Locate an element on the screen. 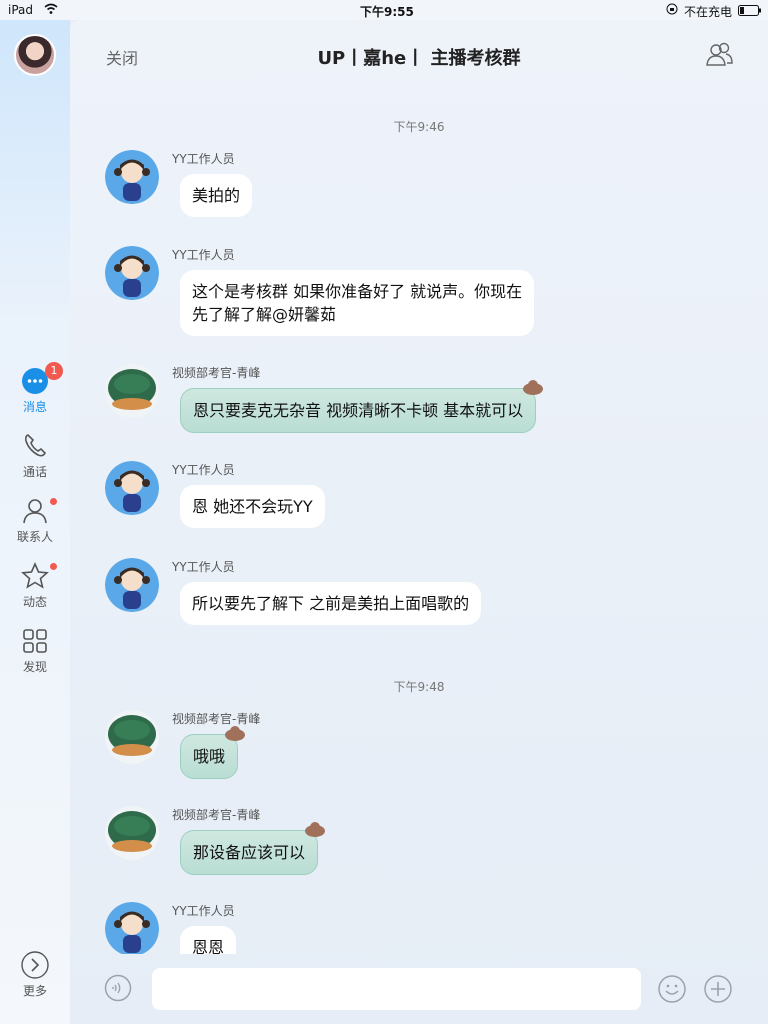 This screenshot has height=1024, width=768. sidebar-item-discover: 发现 is located at coordinates (35, 650).